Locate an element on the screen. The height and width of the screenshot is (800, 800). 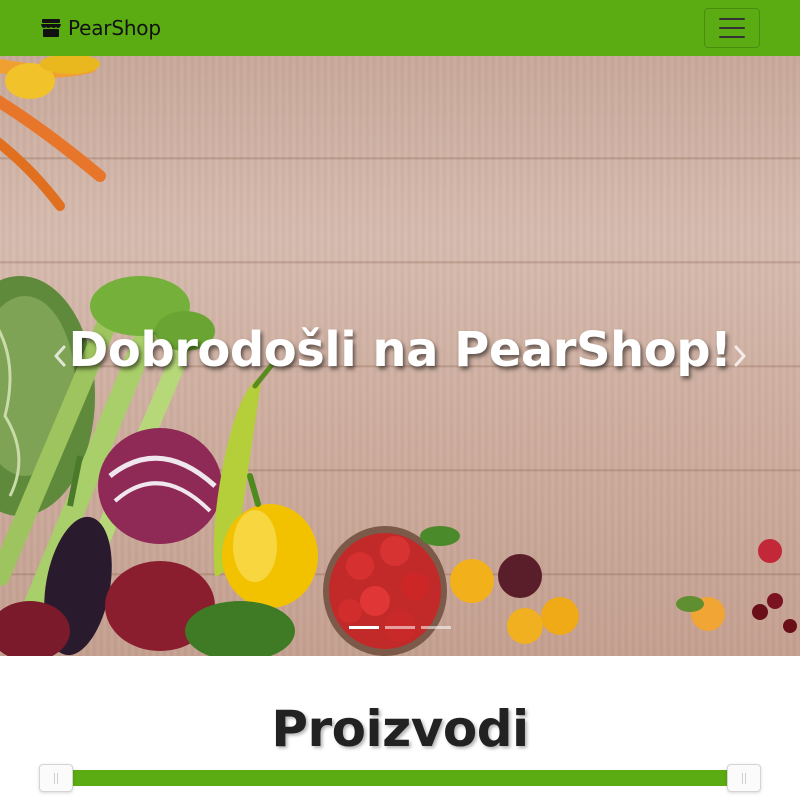
carrots-decoration is located at coordinates (53, 133).